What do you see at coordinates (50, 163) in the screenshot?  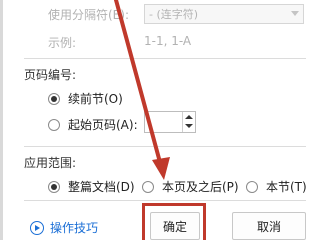 I see `apply-scope-title: 应用范围:` at bounding box center [50, 163].